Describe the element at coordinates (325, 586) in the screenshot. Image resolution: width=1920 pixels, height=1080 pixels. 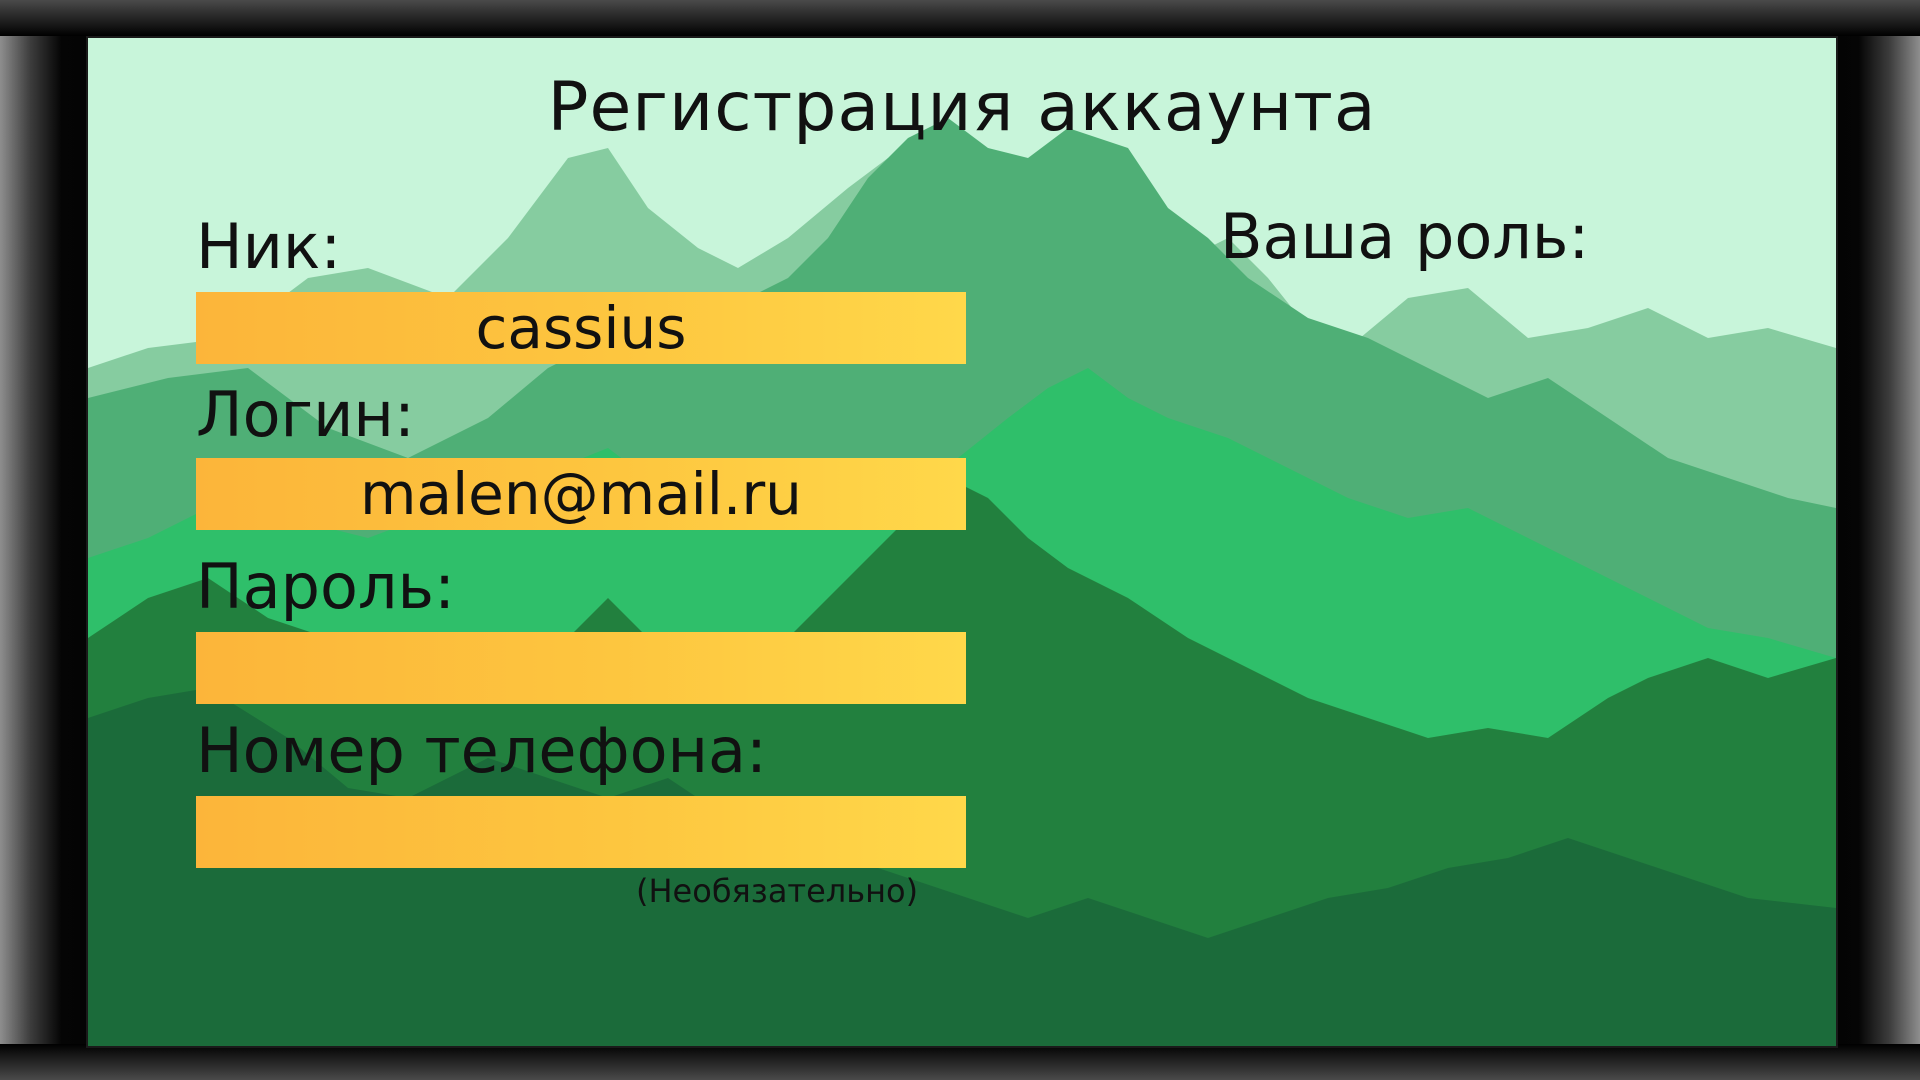
I see `password-label: Пароль:` at that location.